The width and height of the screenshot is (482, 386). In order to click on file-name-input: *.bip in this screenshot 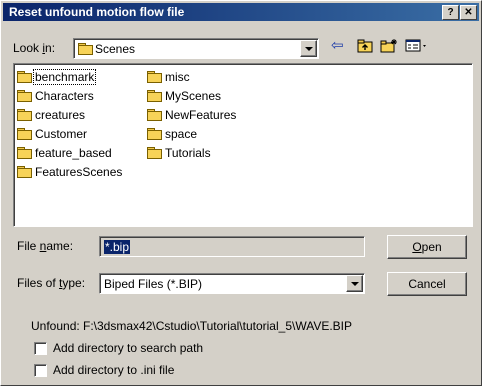, I will do `click(232, 246)`.